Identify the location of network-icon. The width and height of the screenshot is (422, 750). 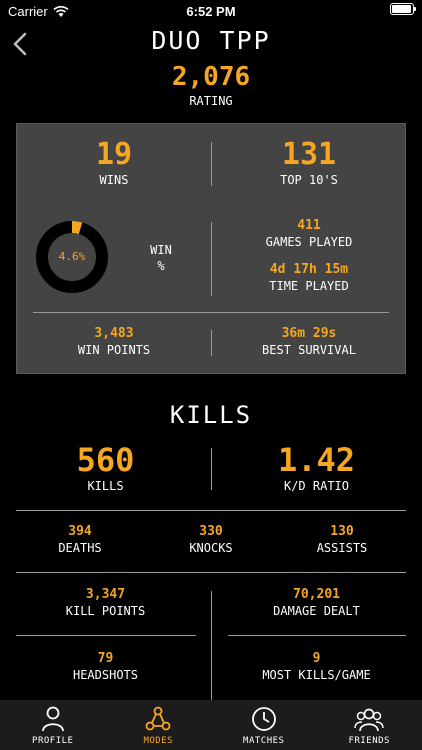
(158, 718).